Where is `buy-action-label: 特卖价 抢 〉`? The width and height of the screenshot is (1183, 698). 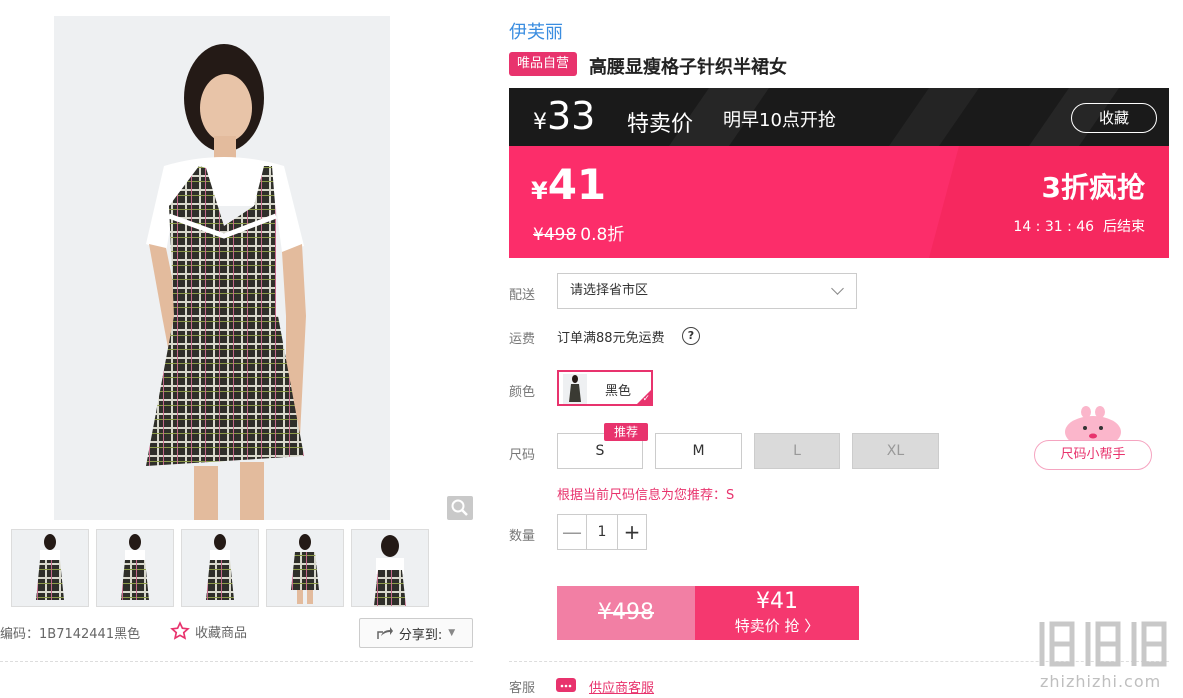
buy-action-label: 特卖价 抢 〉 is located at coordinates (777, 626).